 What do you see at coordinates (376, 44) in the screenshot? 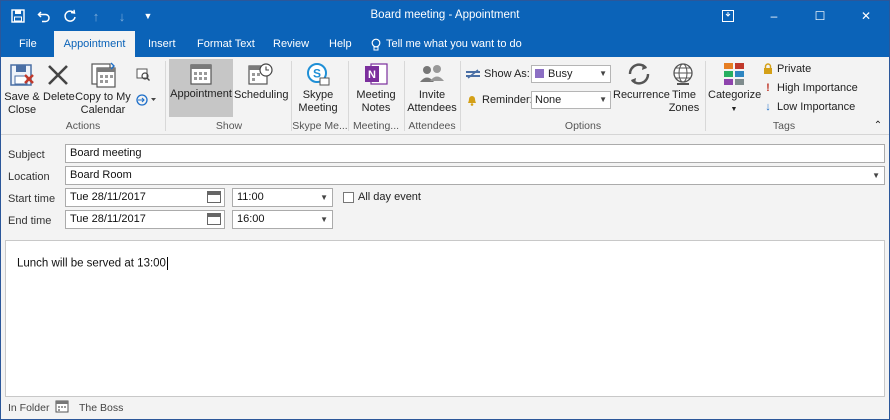
I see `lightbulb-icon` at bounding box center [376, 44].